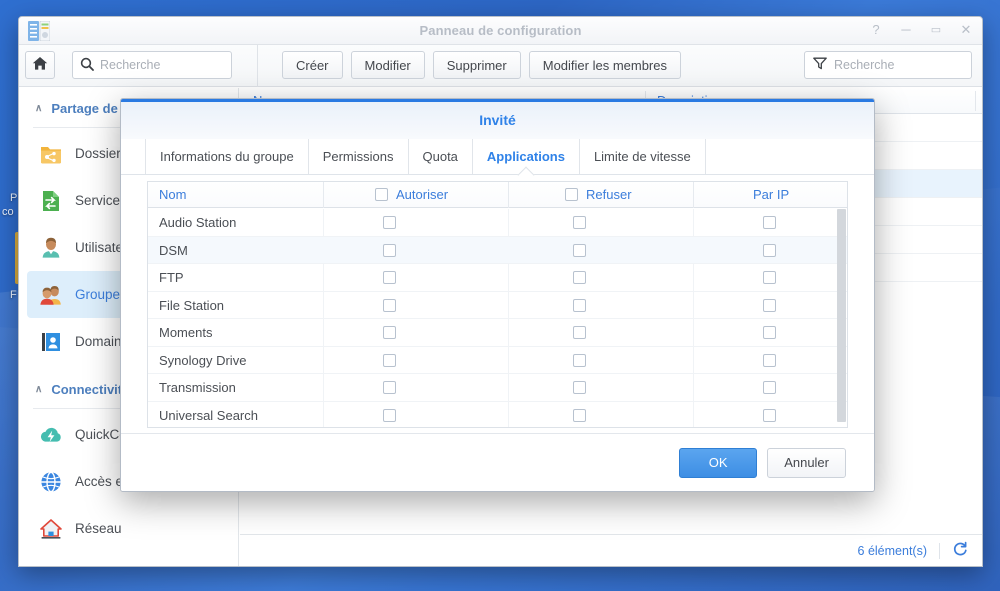 The height and width of the screenshot is (591, 1000). I want to click on sidebar-group-label: Connectivité, so click(90, 389).